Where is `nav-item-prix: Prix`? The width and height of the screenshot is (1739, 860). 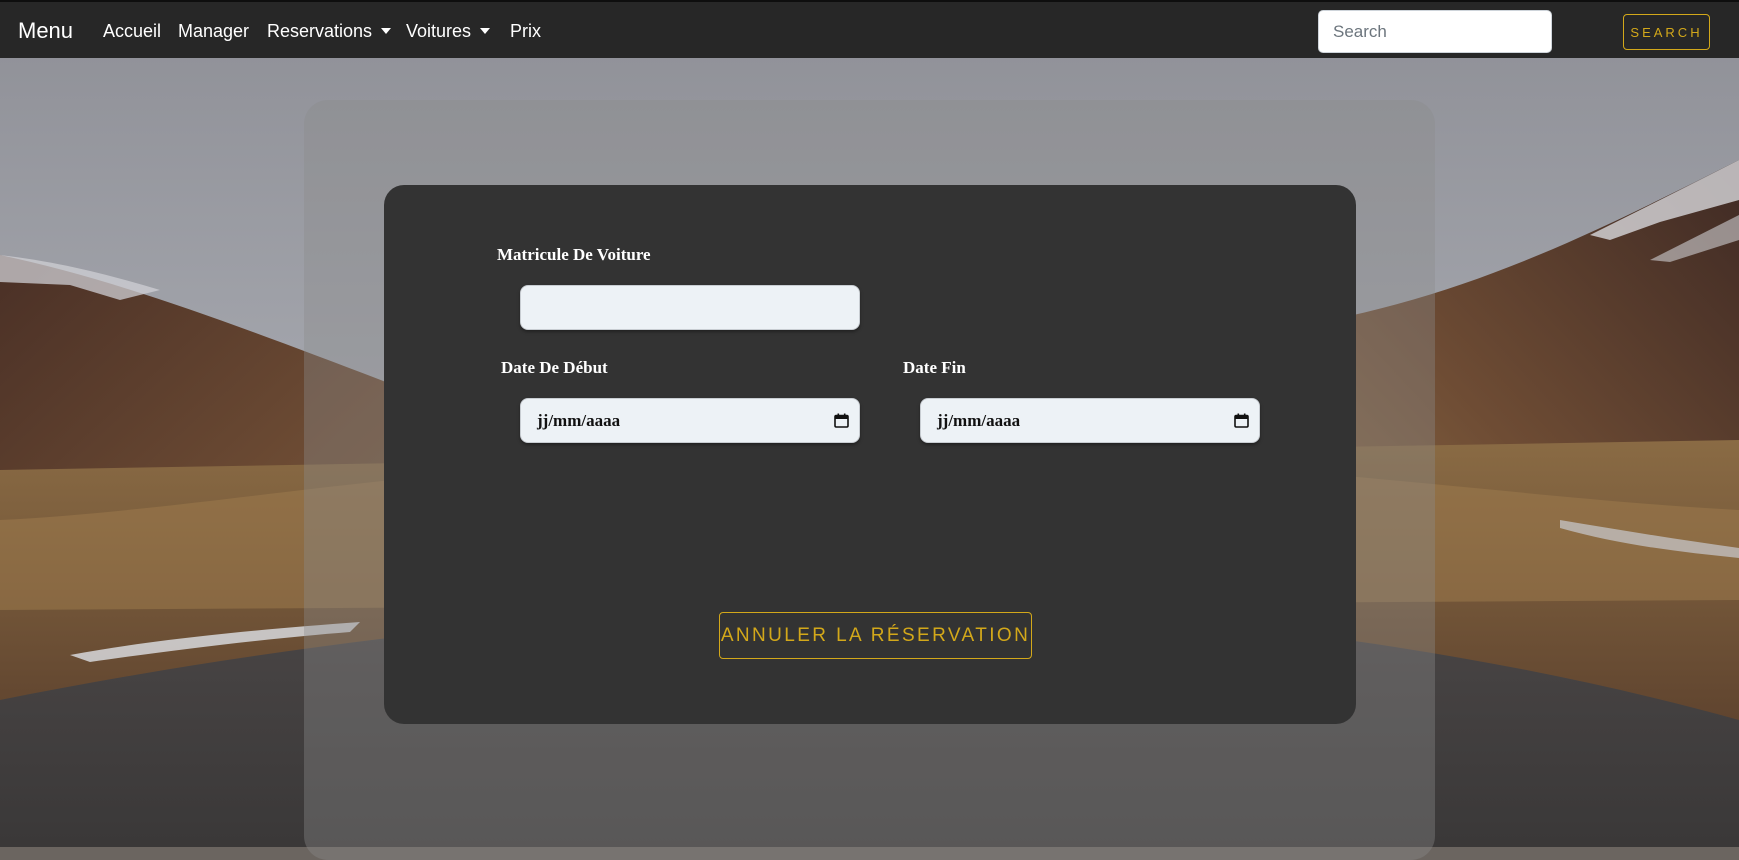 nav-item-prix: Prix is located at coordinates (525, 31).